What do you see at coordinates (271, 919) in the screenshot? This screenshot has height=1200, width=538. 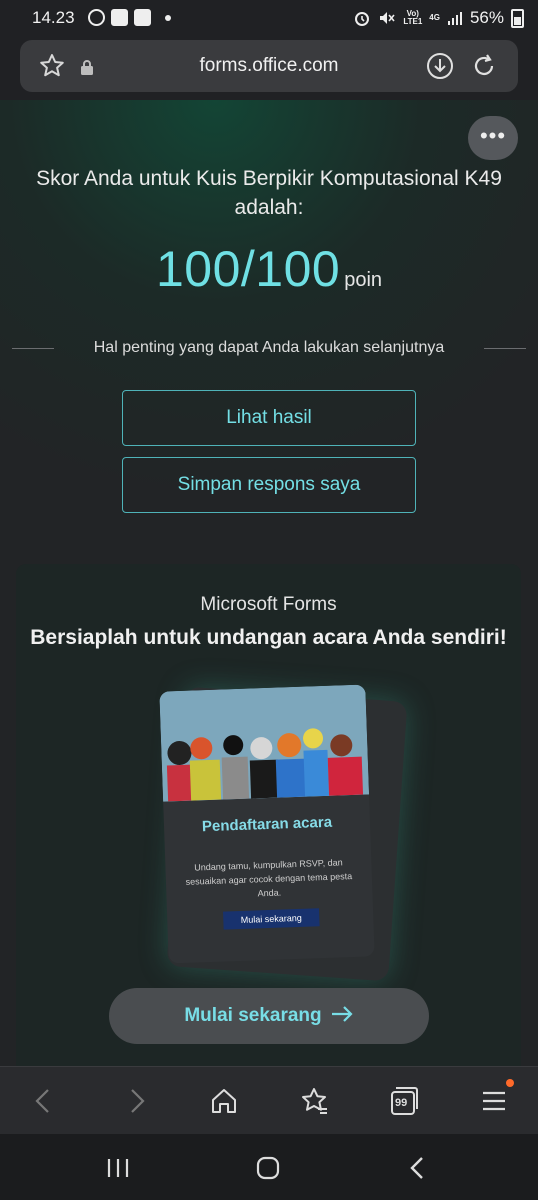 I see `card-start-button: Mulai sekarang` at bounding box center [271, 919].